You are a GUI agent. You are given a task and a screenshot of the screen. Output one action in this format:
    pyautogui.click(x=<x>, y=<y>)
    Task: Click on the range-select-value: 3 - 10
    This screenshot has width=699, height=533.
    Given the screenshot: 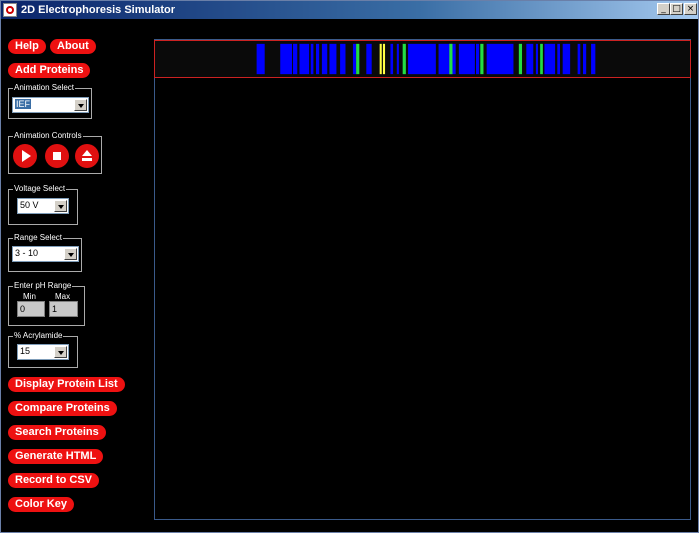 What is the action you would take?
    pyautogui.click(x=27, y=253)
    